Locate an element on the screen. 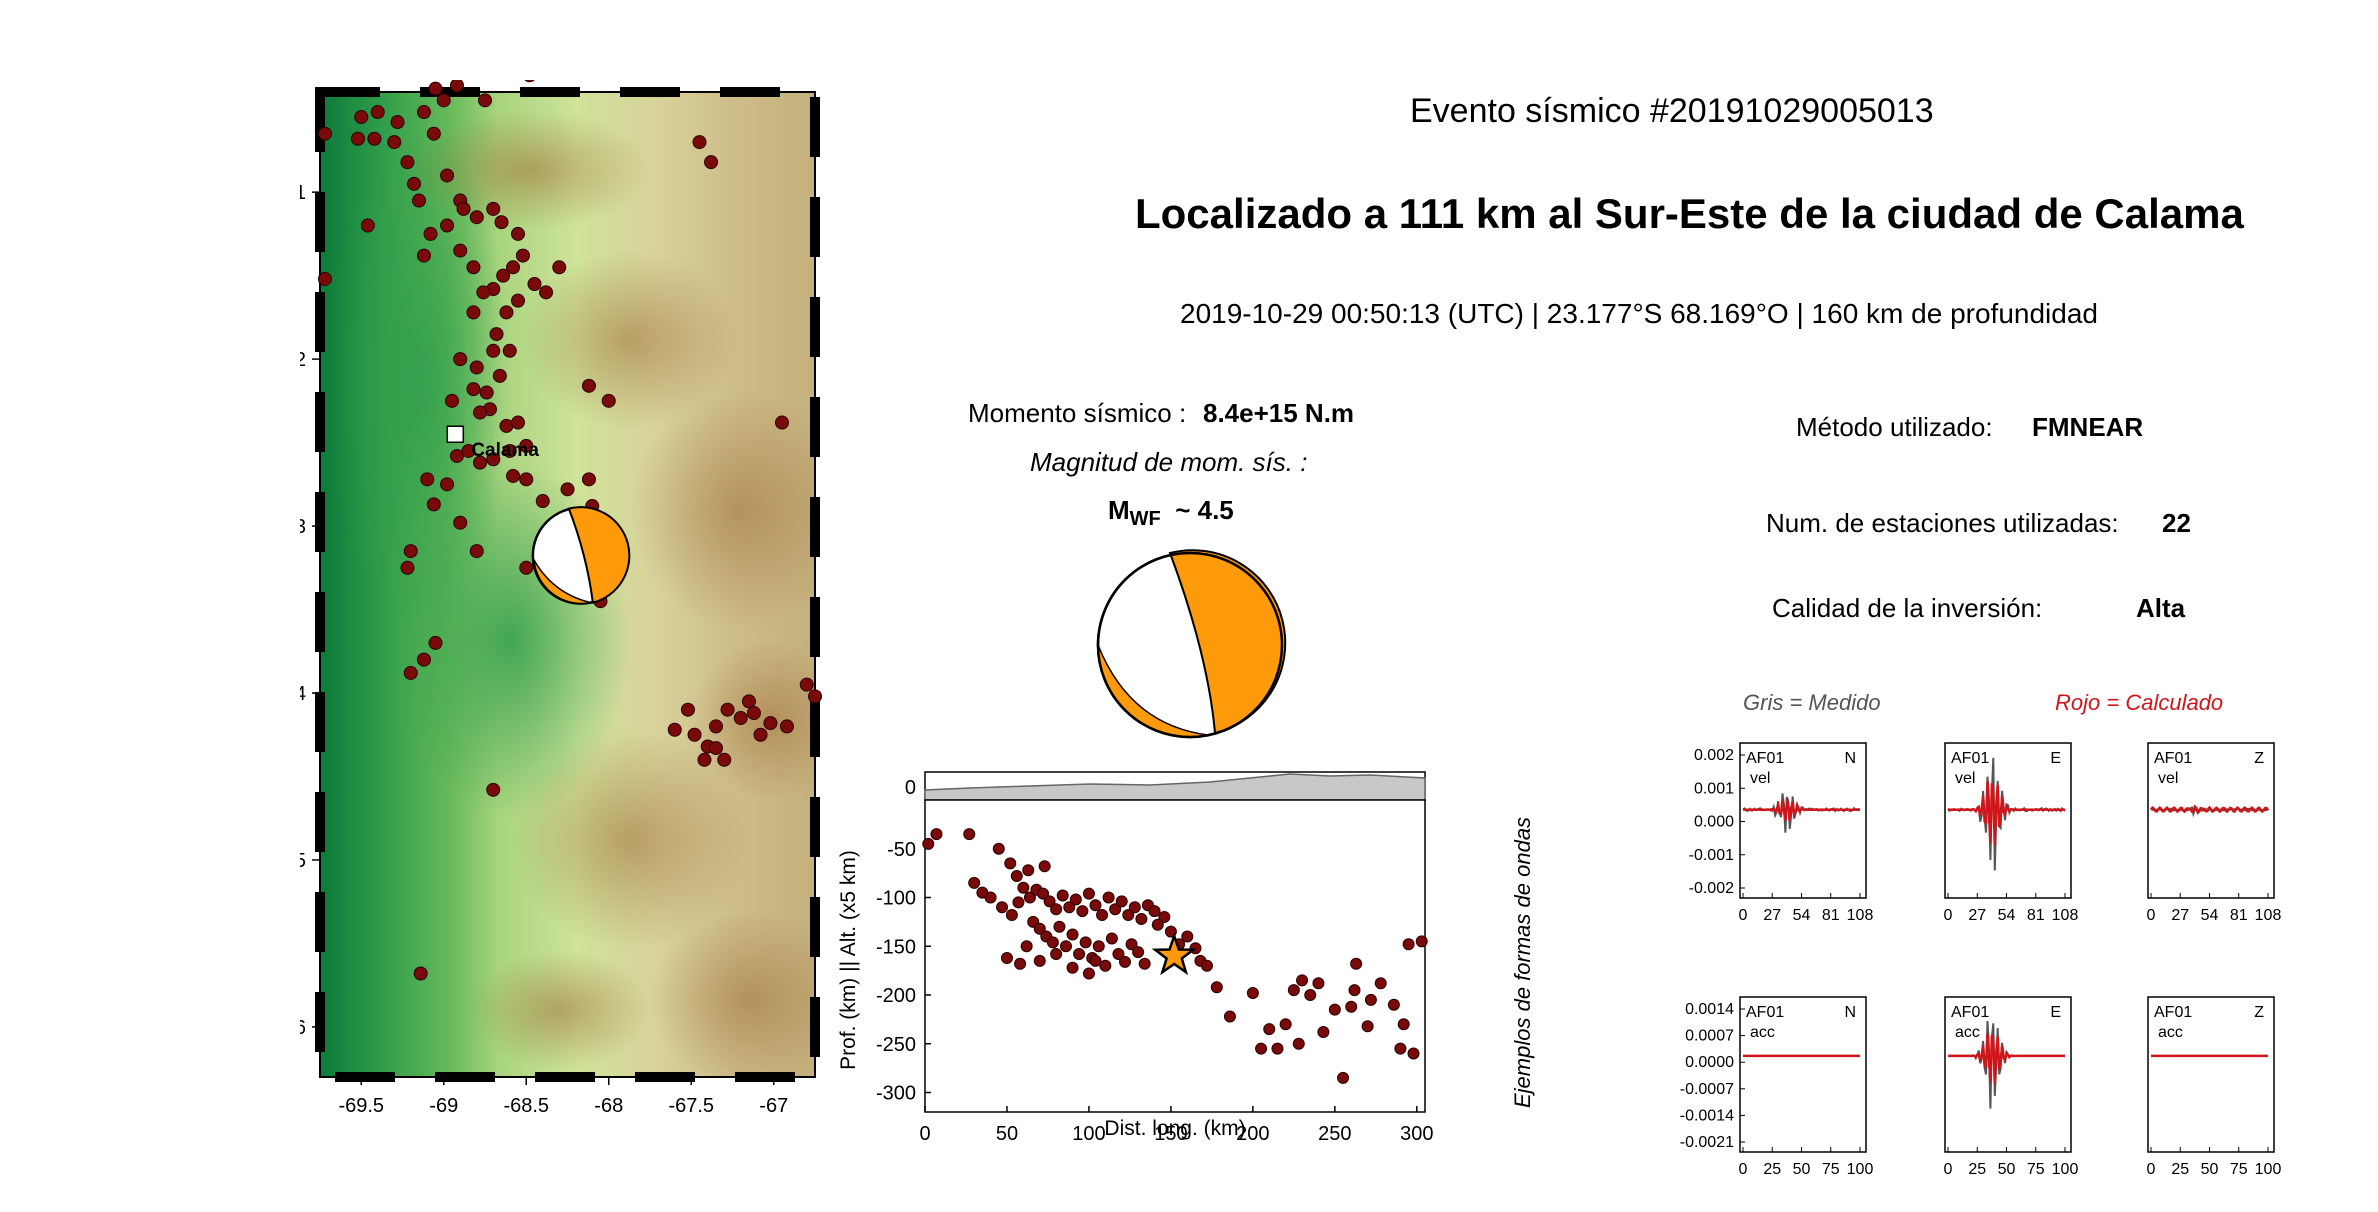  waveform-y-tick-label: 0.002 is located at coordinates (1714, 755).